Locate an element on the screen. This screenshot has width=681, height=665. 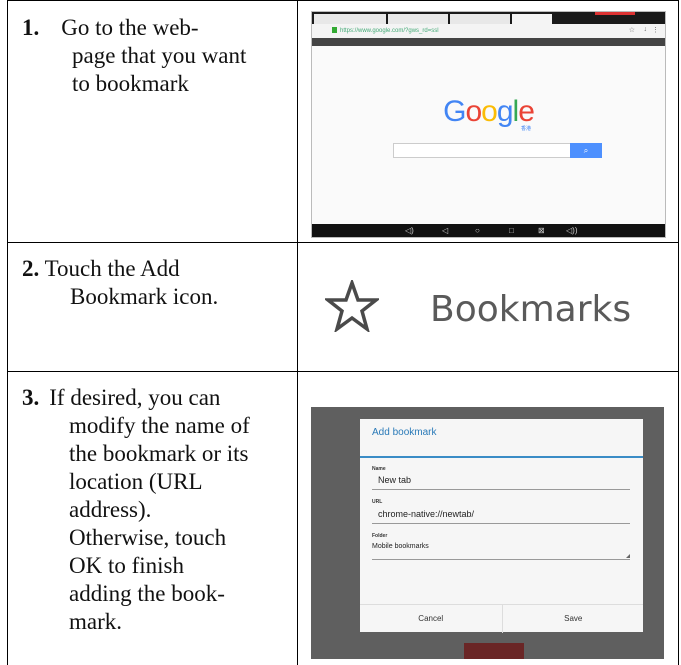
download-icon: ↓ is located at coordinates (645, 29).